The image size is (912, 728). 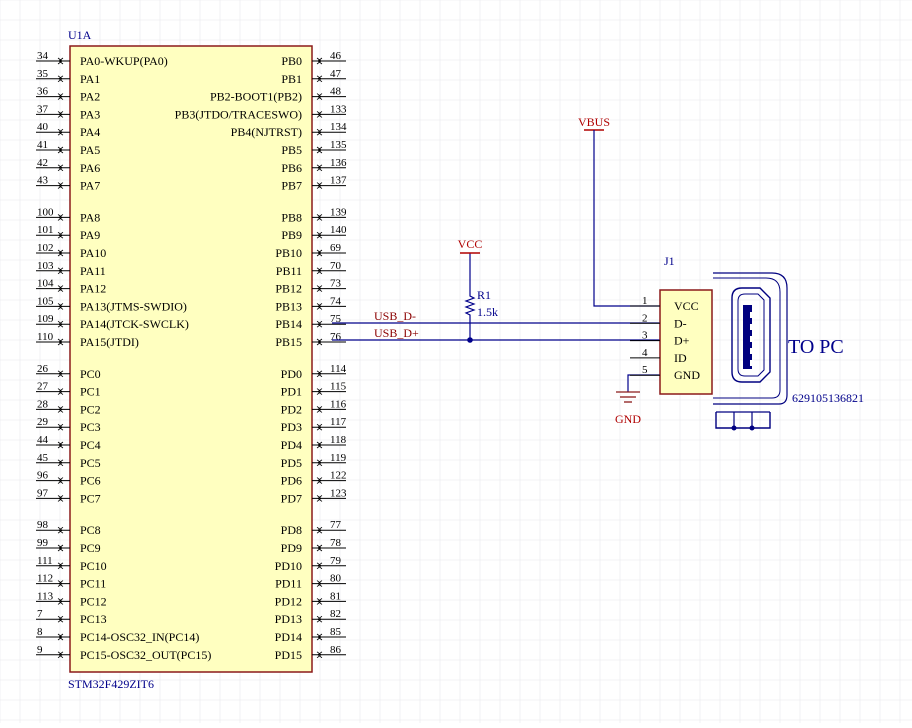 What do you see at coordinates (291, 235) in the screenshot?
I see `pin-name: PB9` at bounding box center [291, 235].